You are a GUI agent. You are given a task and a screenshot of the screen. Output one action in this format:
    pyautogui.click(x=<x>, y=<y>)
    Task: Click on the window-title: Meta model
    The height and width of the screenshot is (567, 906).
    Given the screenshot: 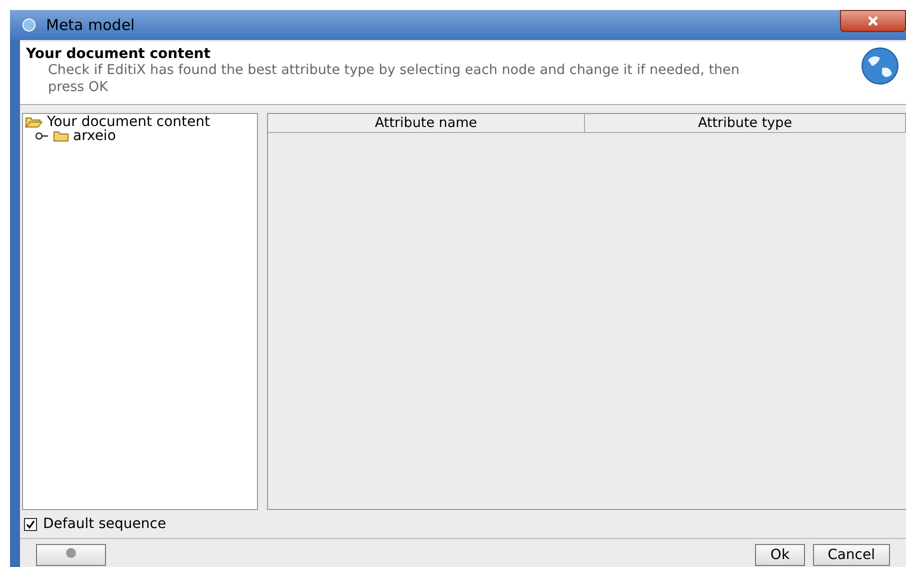 What is the action you would take?
    pyautogui.click(x=90, y=25)
    